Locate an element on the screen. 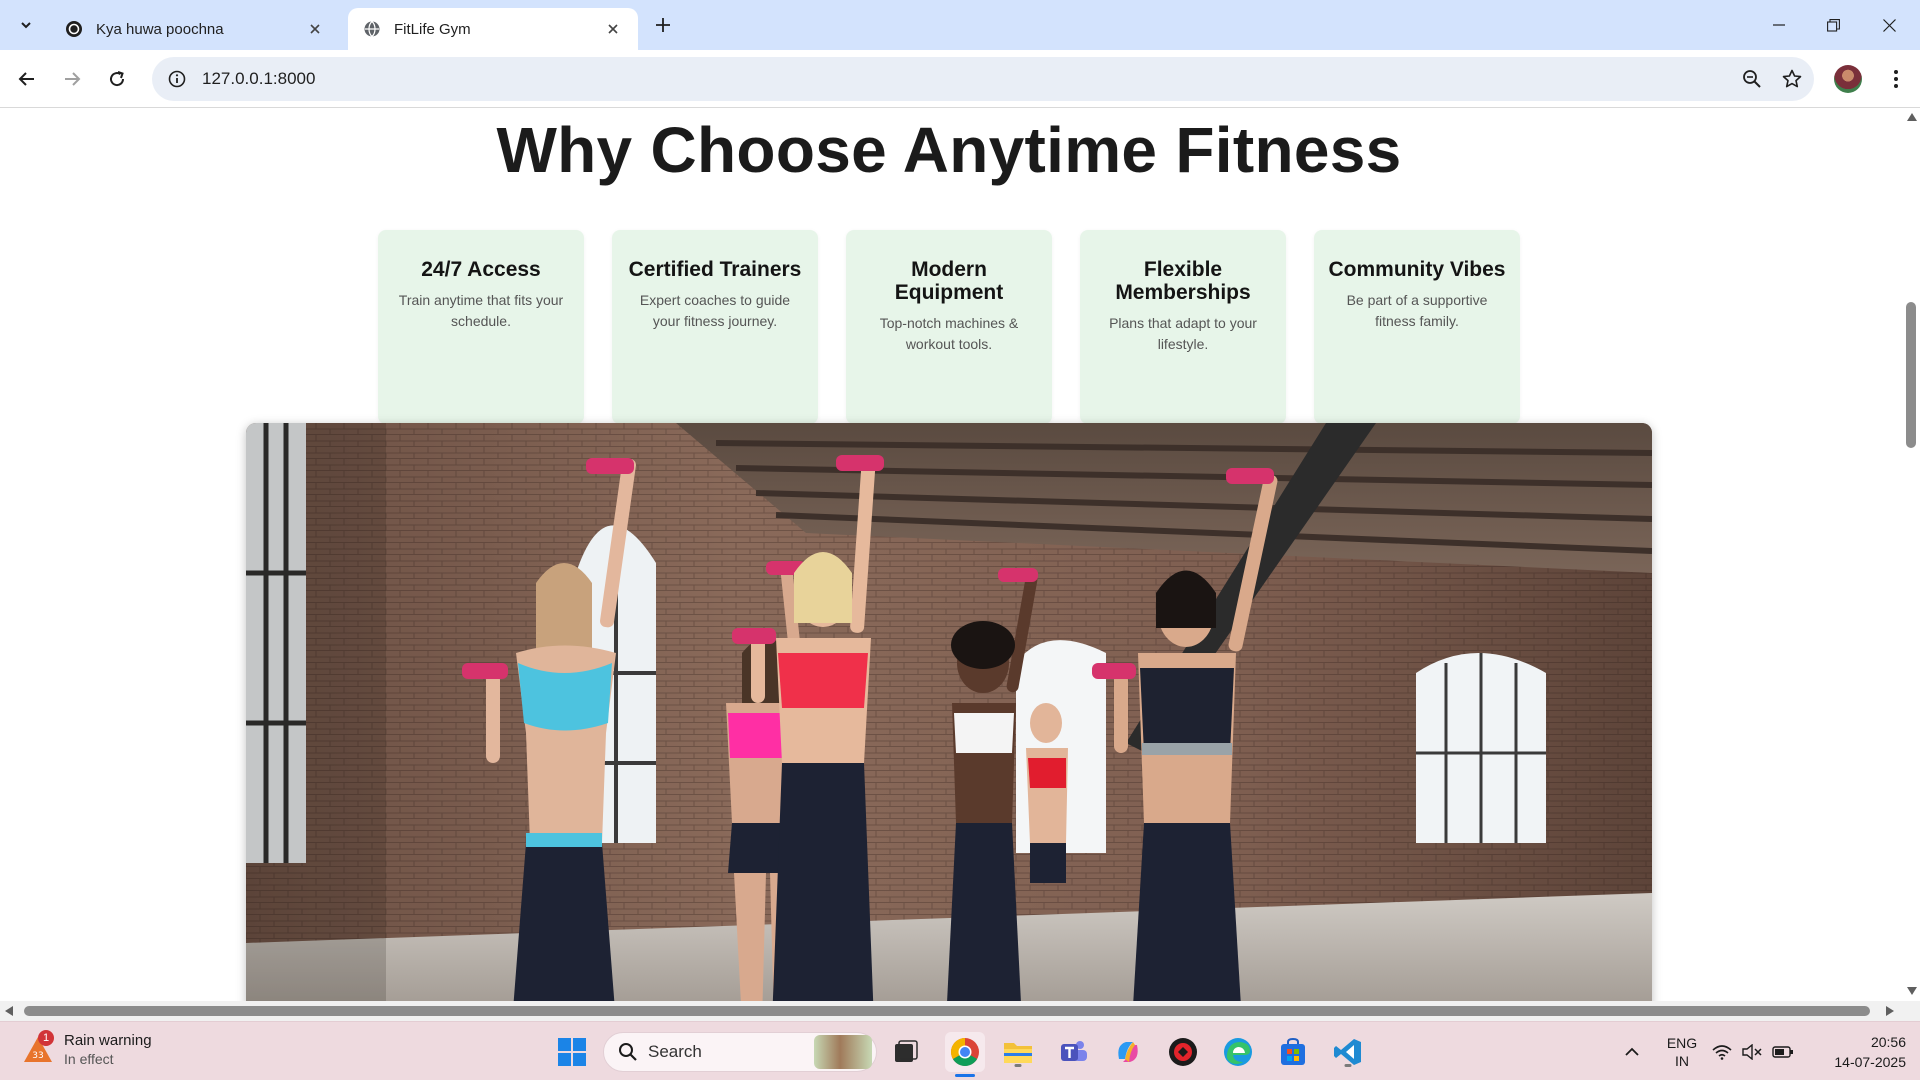 The height and width of the screenshot is (1081, 1920). feature-description: Plans that adapt to your lifestyle. is located at coordinates (1183, 333).